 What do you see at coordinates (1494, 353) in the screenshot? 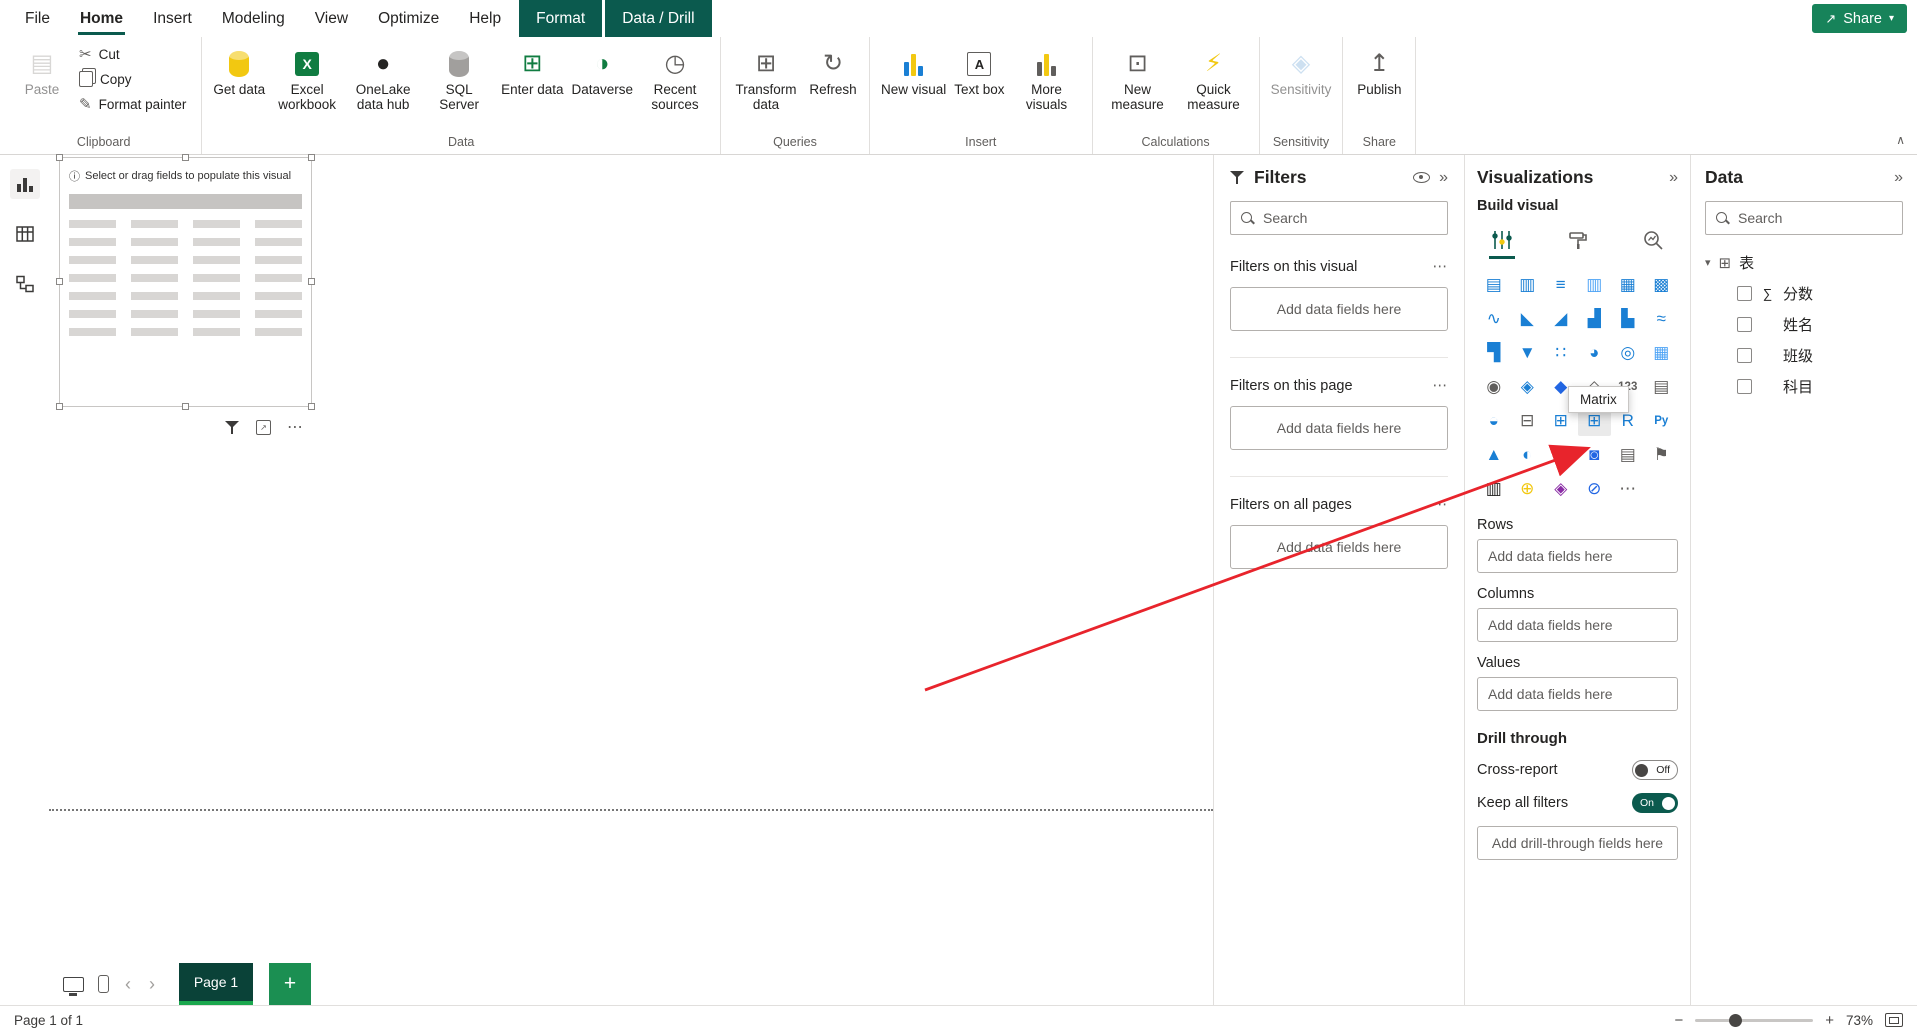
I see `waterfall-chart-icon: ▜` at bounding box center [1494, 353].